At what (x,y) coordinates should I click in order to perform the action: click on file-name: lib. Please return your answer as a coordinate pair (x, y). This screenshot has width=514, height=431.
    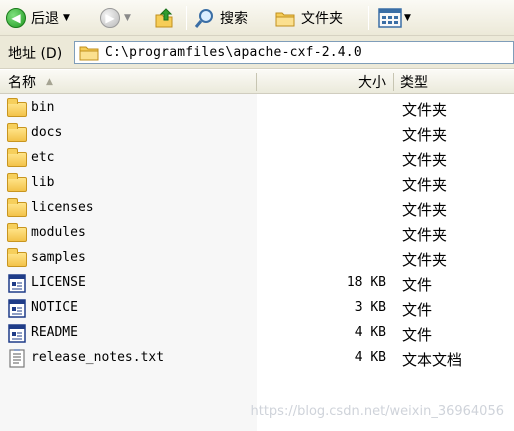
    Looking at the image, I should click on (43, 182).